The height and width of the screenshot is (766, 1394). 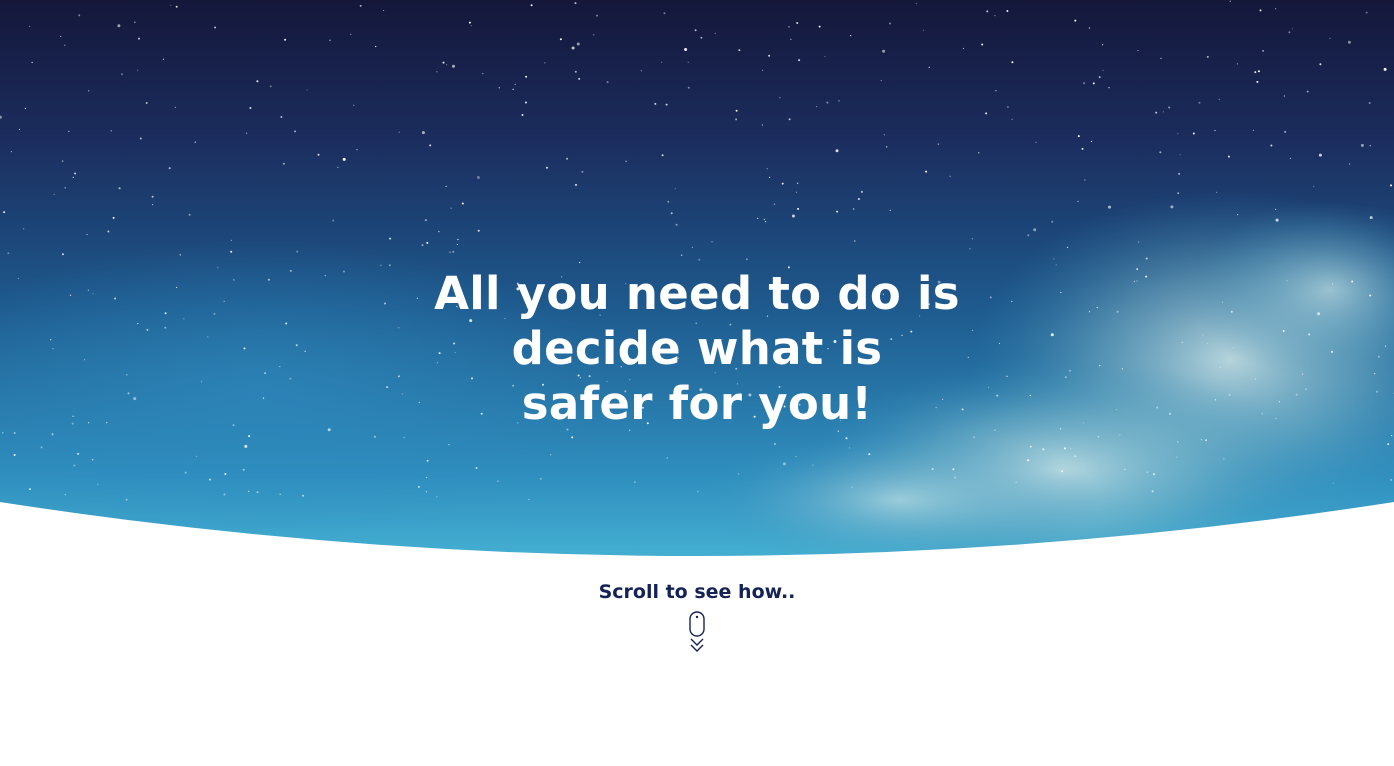 I want to click on headline-line: All you need to do is, so click(x=697, y=293).